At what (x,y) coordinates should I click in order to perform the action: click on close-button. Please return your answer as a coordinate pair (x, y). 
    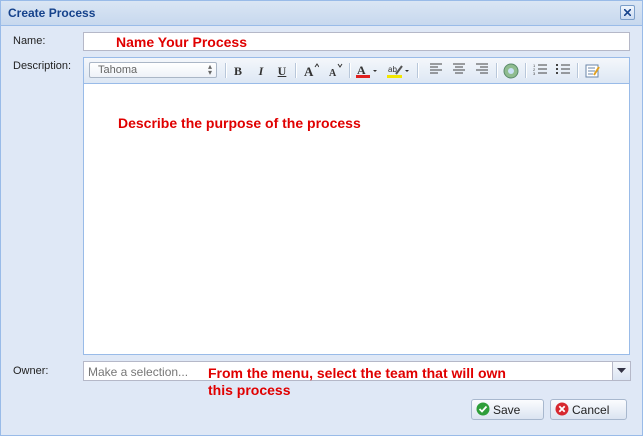
    Looking at the image, I should click on (627, 12).